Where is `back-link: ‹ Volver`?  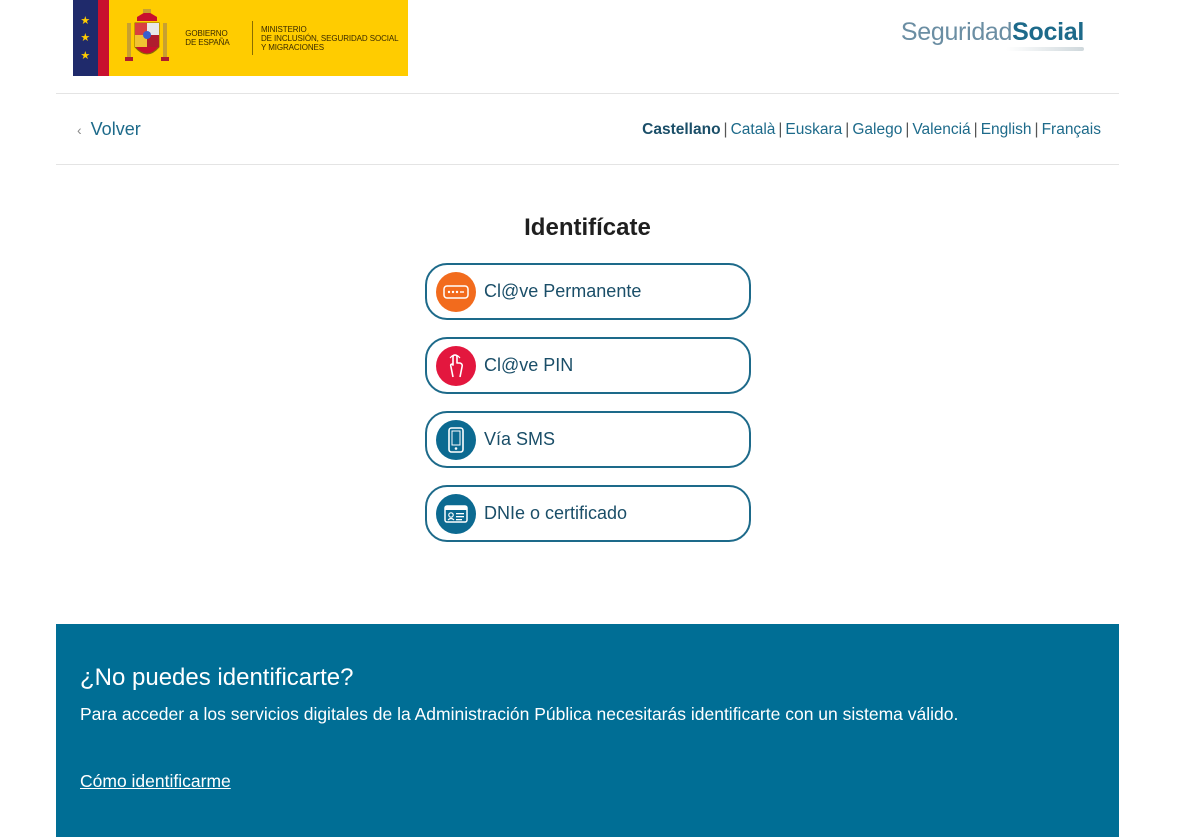
back-link: ‹ Volver is located at coordinates (109, 129).